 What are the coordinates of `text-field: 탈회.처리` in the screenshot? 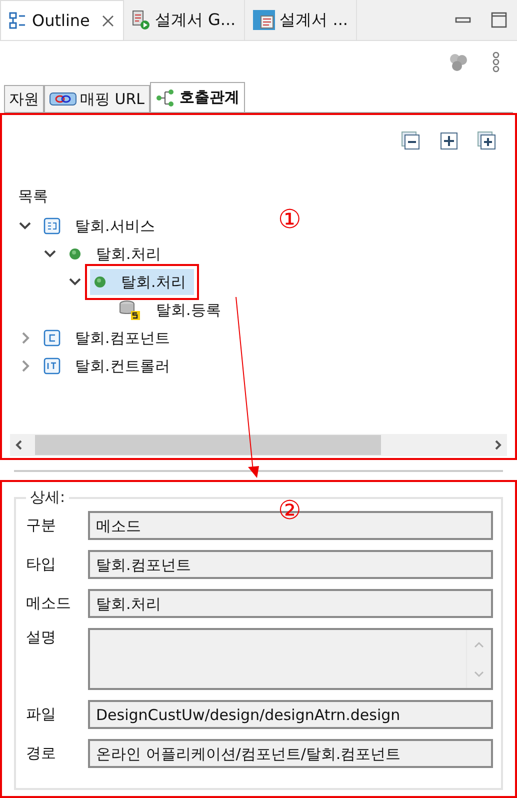 It's located at (290, 603).